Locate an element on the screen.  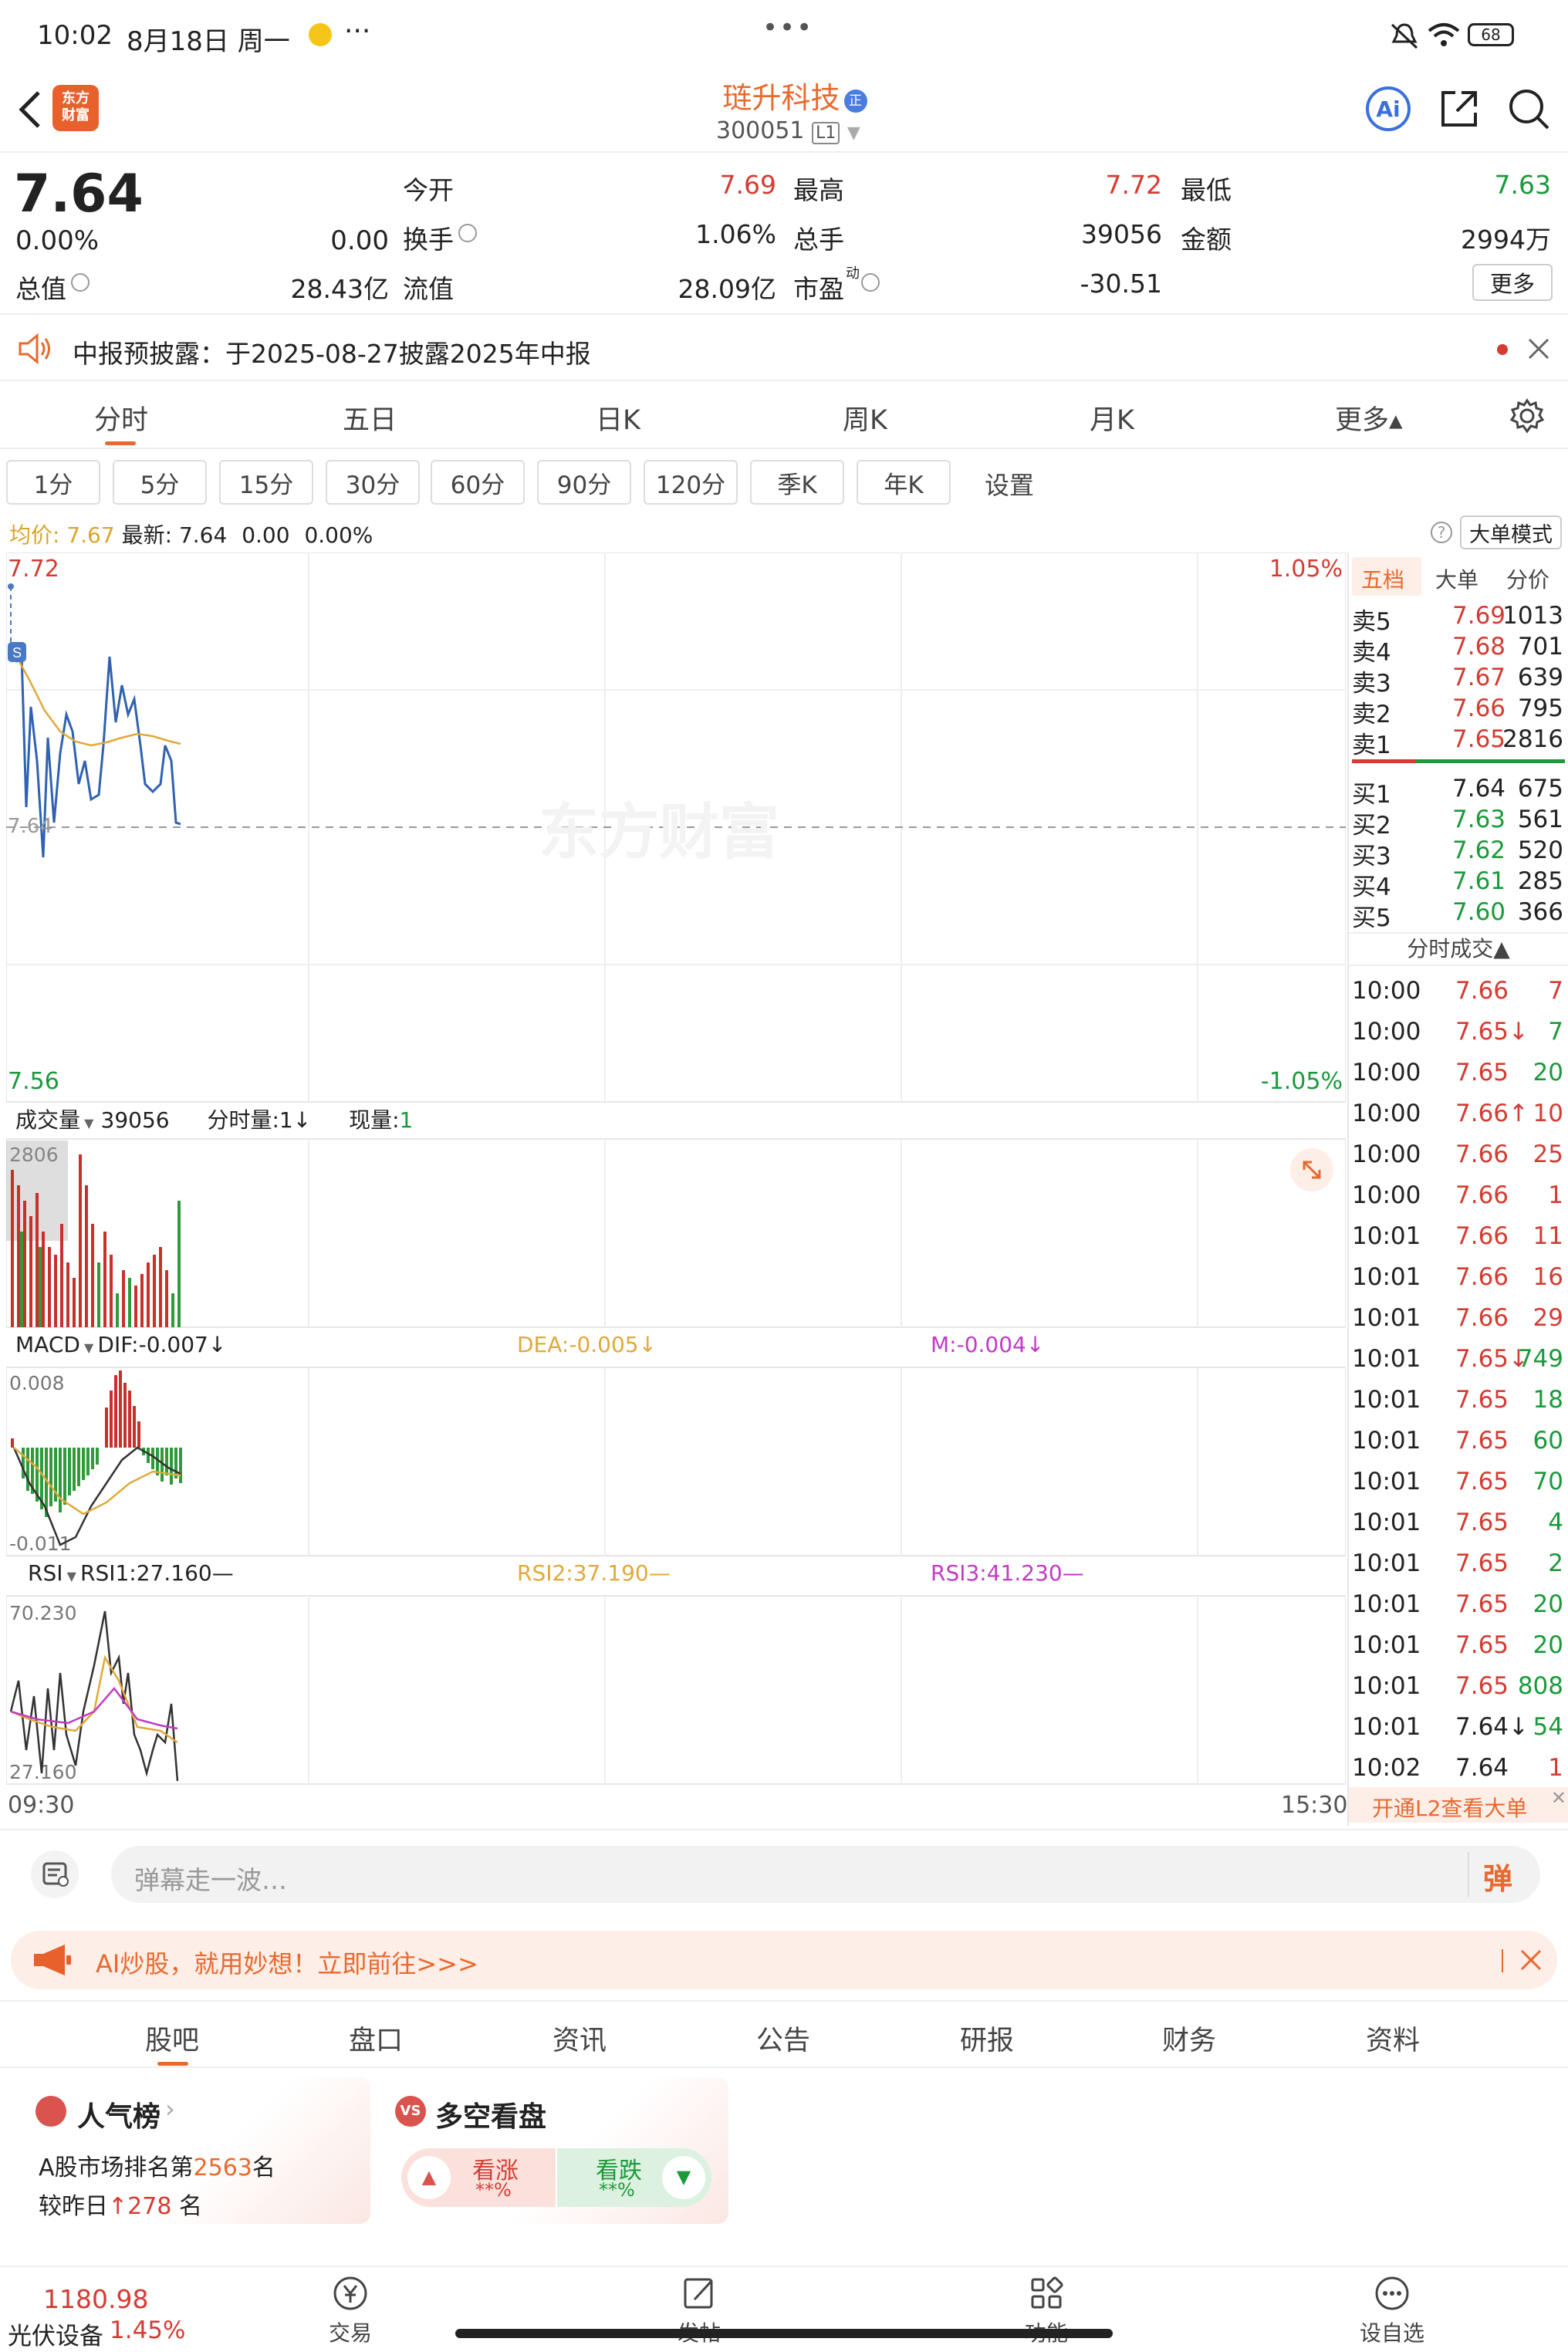
last-value: 7.64 is located at coordinates (203, 535).